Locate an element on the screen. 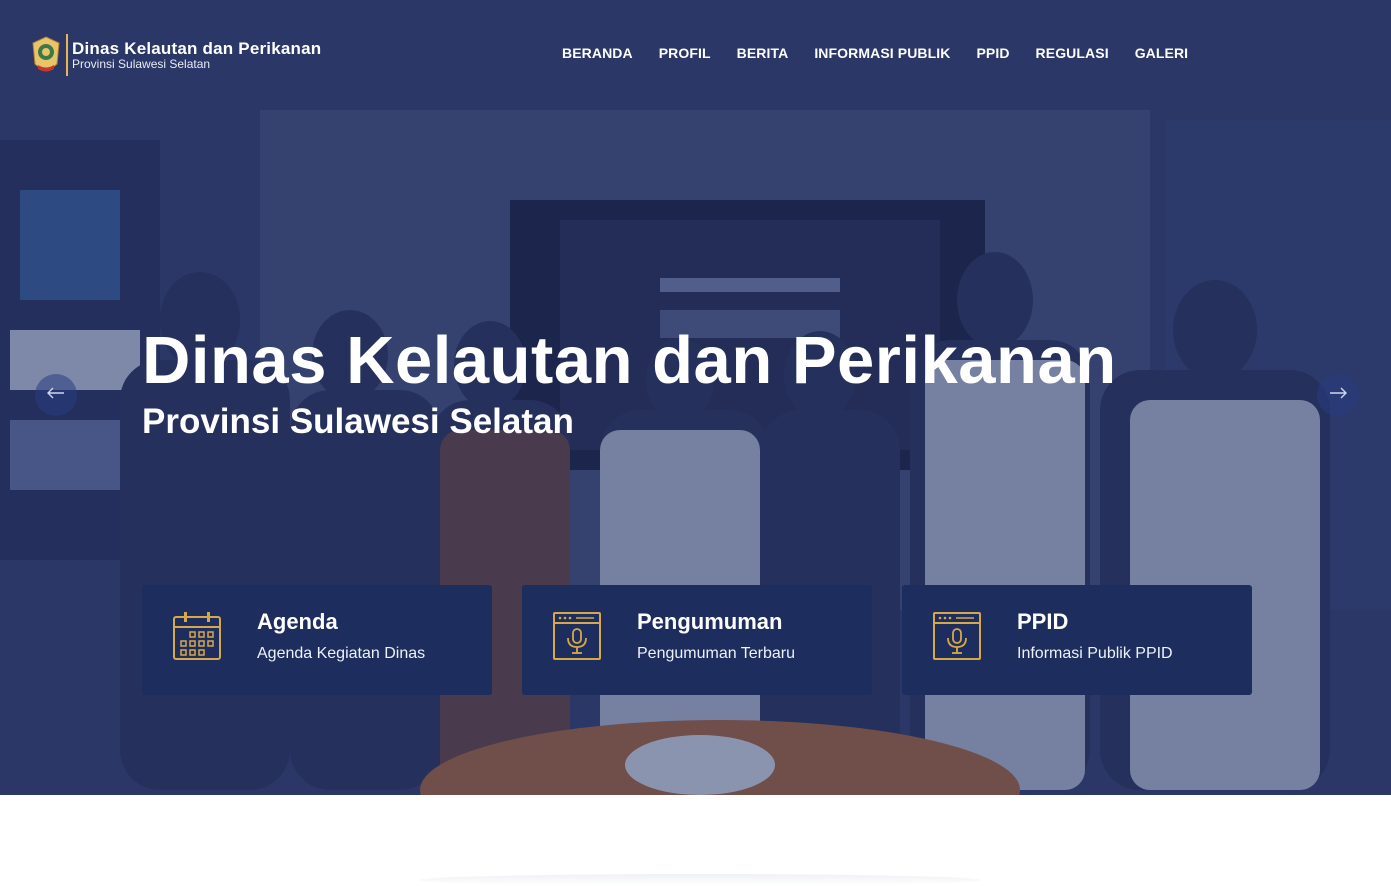  card-pengumuman: Pengumuman Pengumuman Terbaru is located at coordinates (697, 640).